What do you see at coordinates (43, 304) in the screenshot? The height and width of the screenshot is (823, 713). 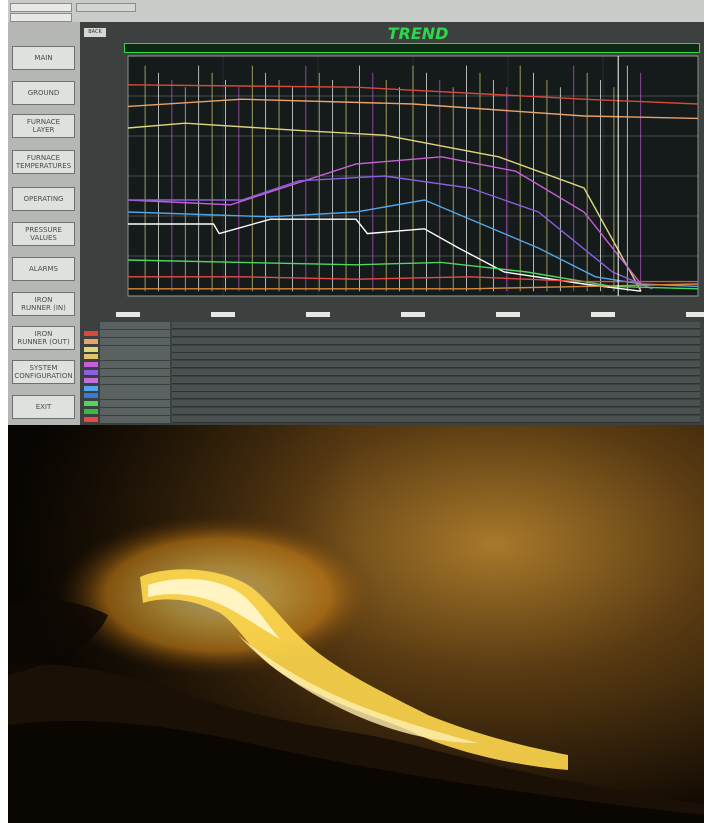 I see `sidebar-item-iron-runner-in: IRON RUNNER (IN)` at bounding box center [43, 304].